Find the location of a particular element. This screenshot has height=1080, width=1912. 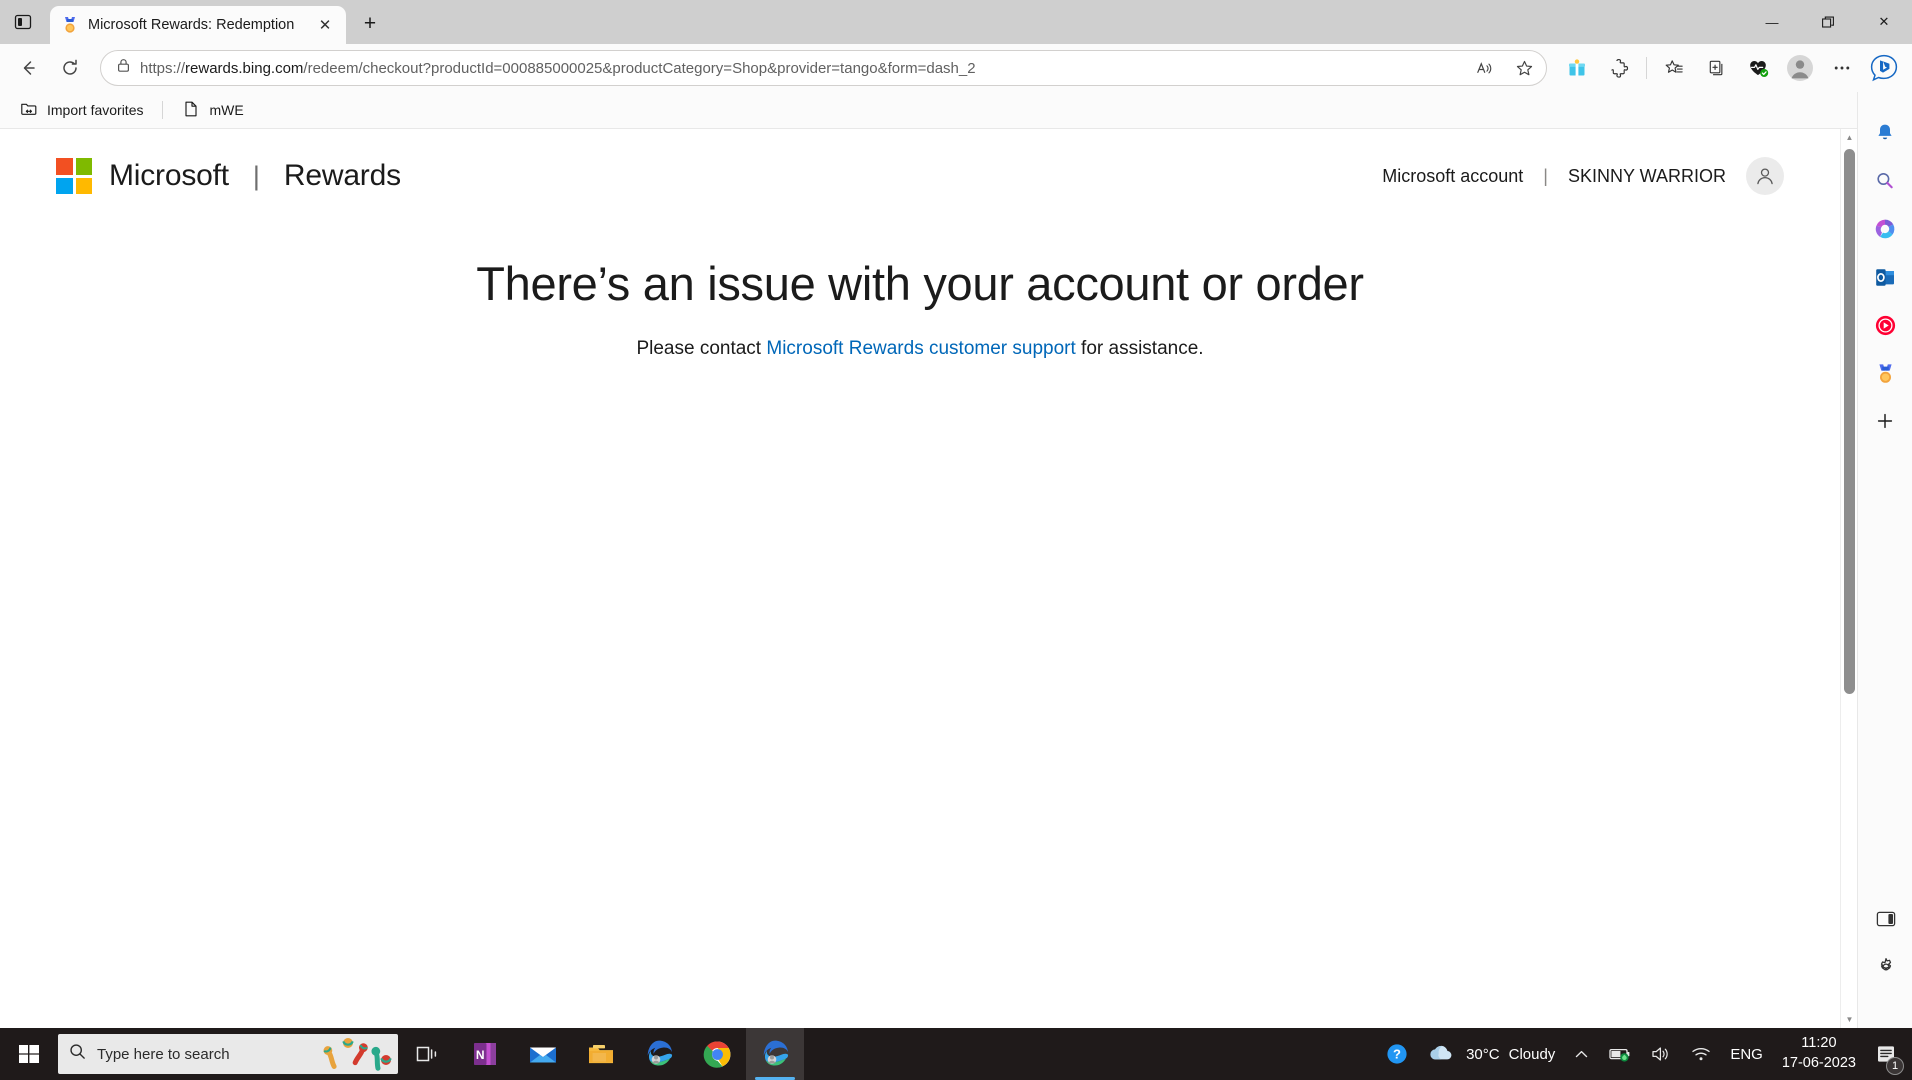

task-view-button is located at coordinates (427, 1054).